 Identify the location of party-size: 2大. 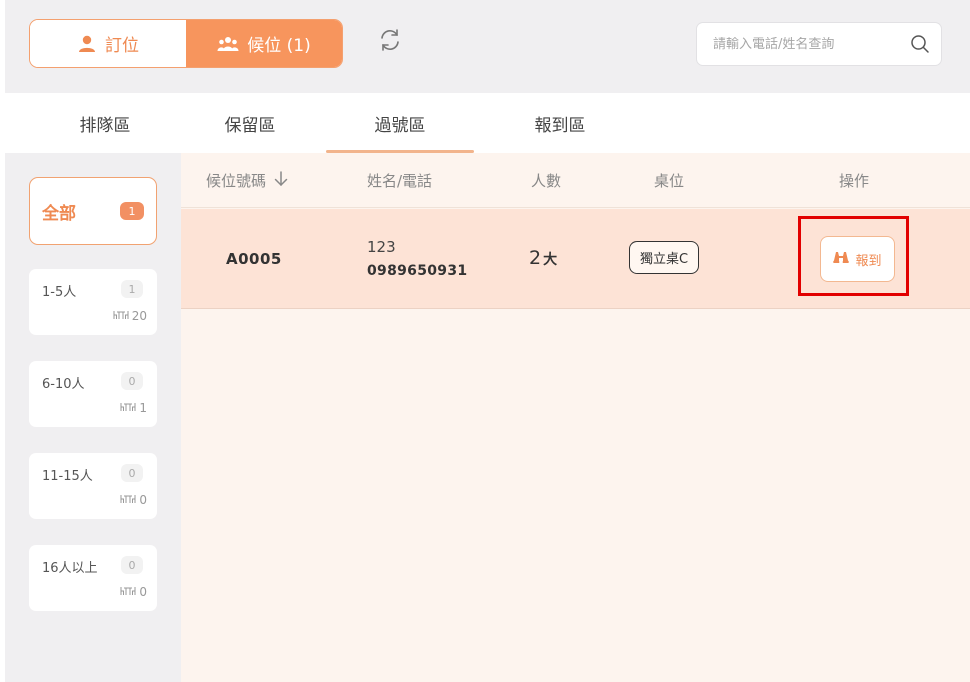
(543, 258).